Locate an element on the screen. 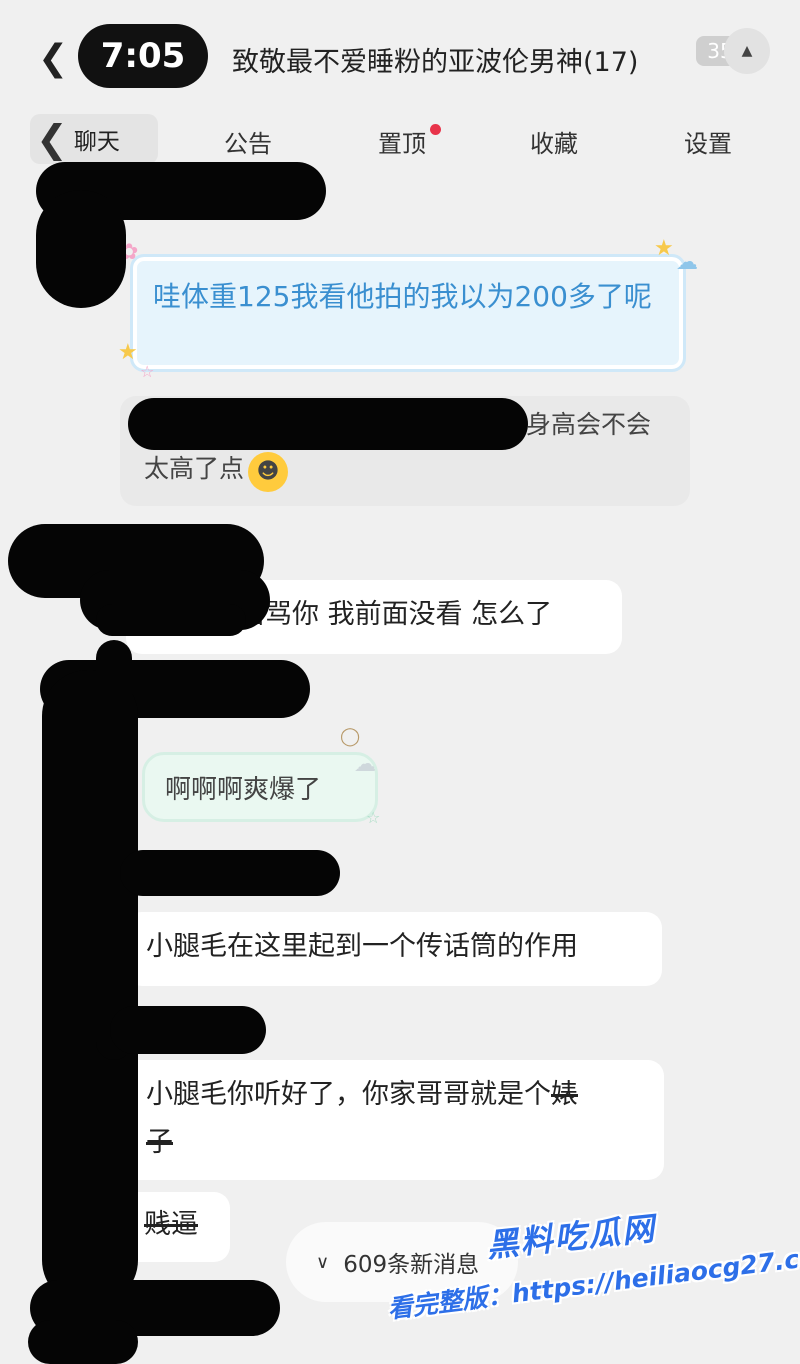 Image resolution: width=800 pixels, height=1364 pixels. more-menu-icon: ▲ is located at coordinates (747, 51).